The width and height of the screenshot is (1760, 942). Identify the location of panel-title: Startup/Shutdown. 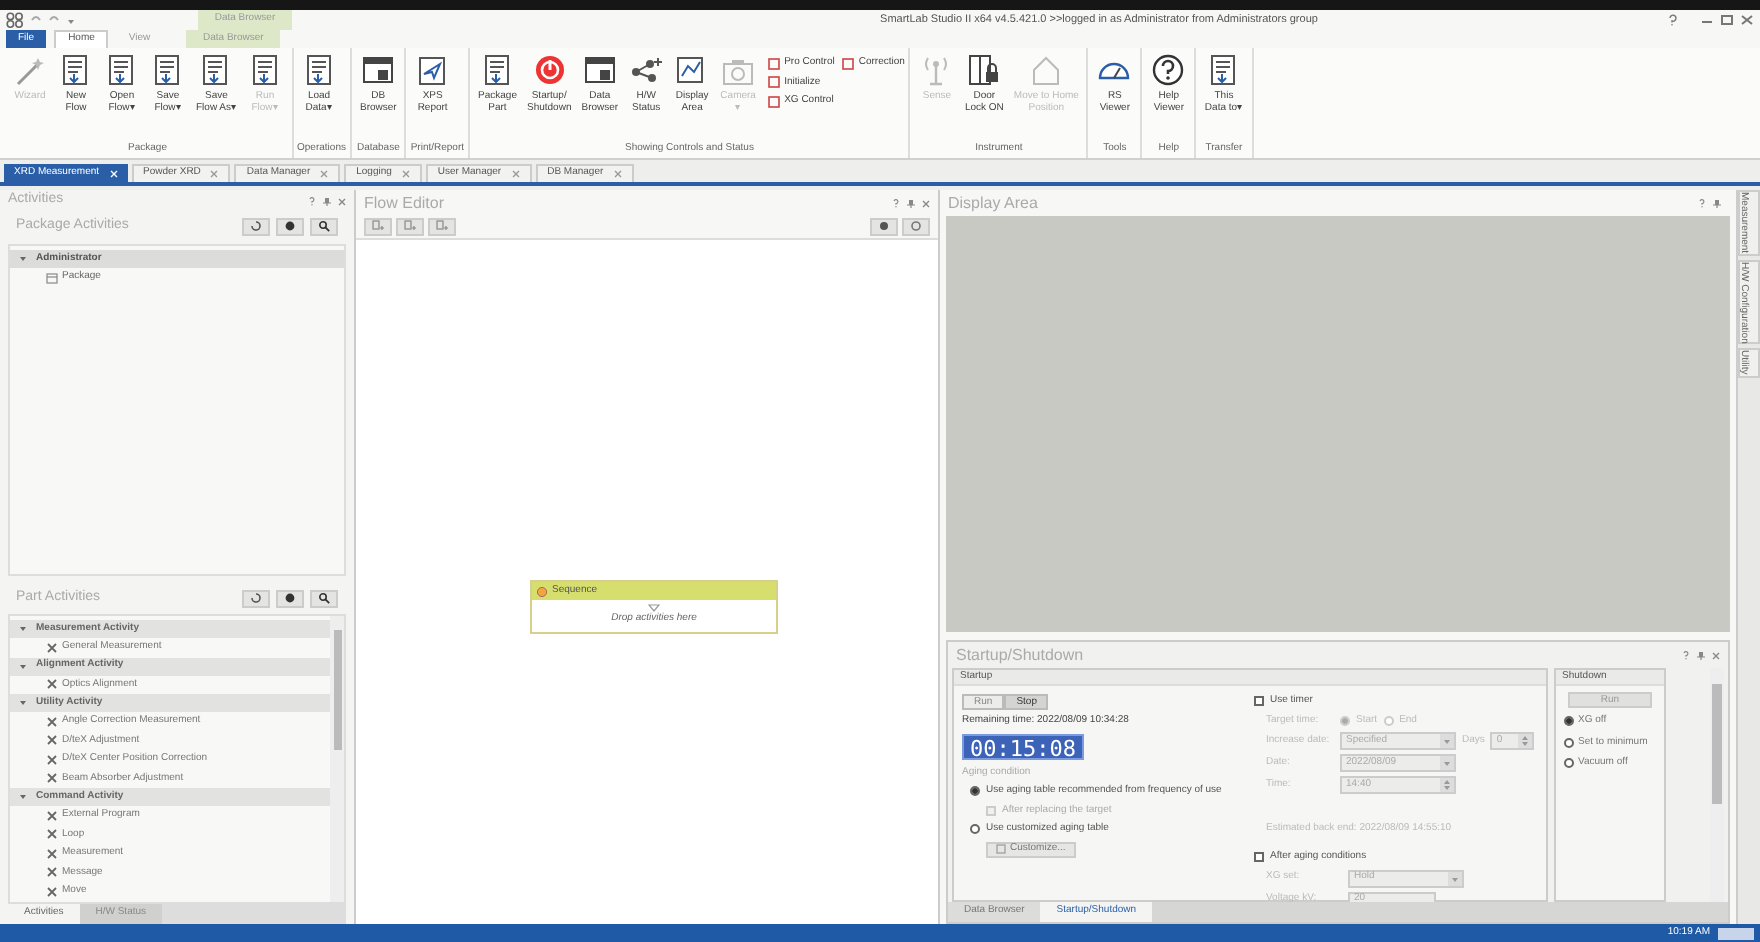
(1021, 655).